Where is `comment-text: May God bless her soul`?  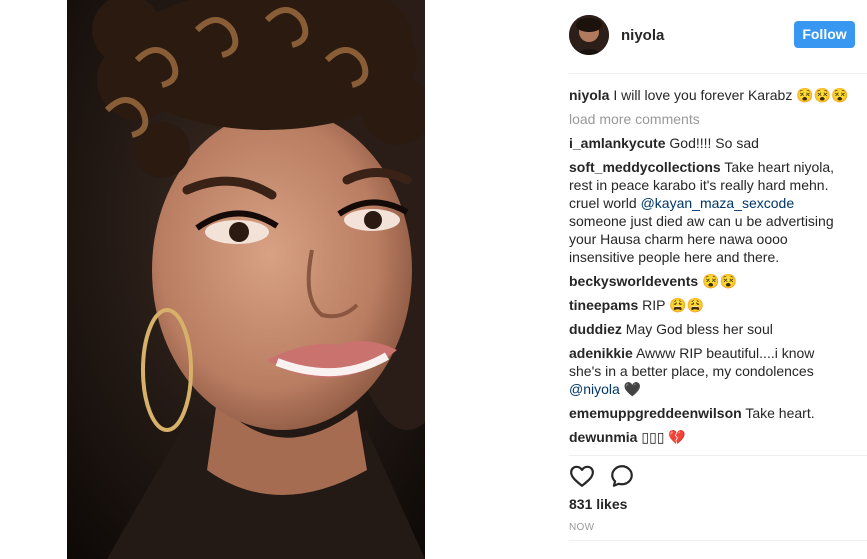 comment-text: May God bless her soul is located at coordinates (699, 329).